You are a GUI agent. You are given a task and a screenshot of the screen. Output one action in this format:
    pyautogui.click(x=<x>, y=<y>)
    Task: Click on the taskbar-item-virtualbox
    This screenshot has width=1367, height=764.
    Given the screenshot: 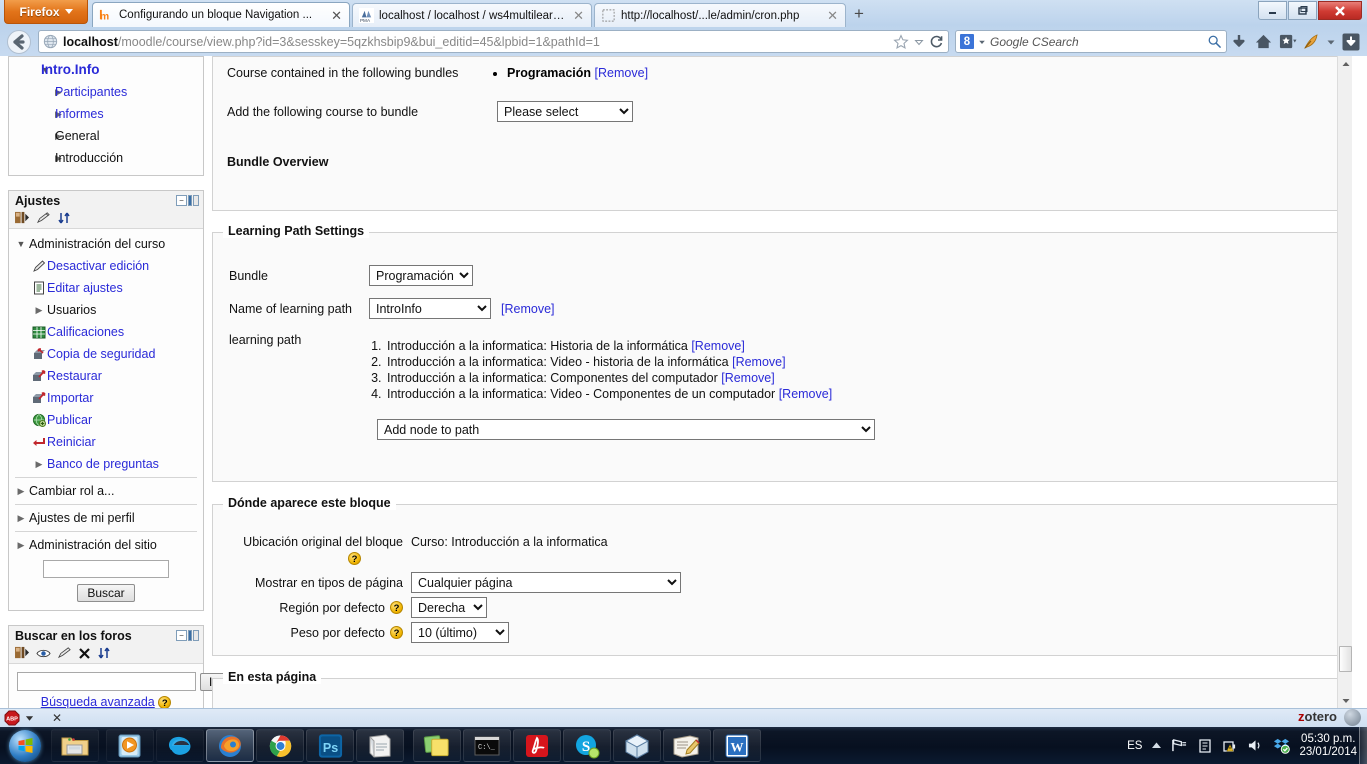 What is the action you would take?
    pyautogui.click(x=637, y=745)
    